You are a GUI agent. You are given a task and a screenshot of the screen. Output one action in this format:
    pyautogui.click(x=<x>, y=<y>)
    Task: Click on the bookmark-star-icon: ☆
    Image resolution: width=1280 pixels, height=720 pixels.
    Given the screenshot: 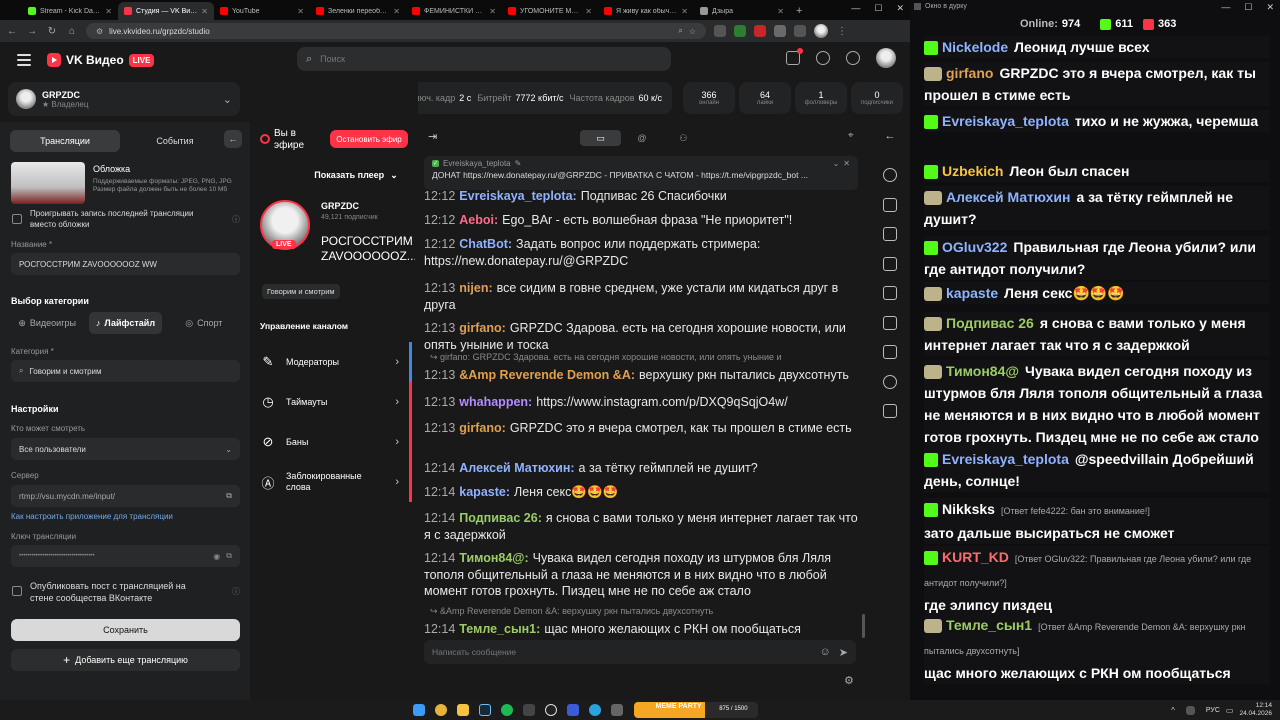 What is the action you would take?
    pyautogui.click(x=692, y=31)
    